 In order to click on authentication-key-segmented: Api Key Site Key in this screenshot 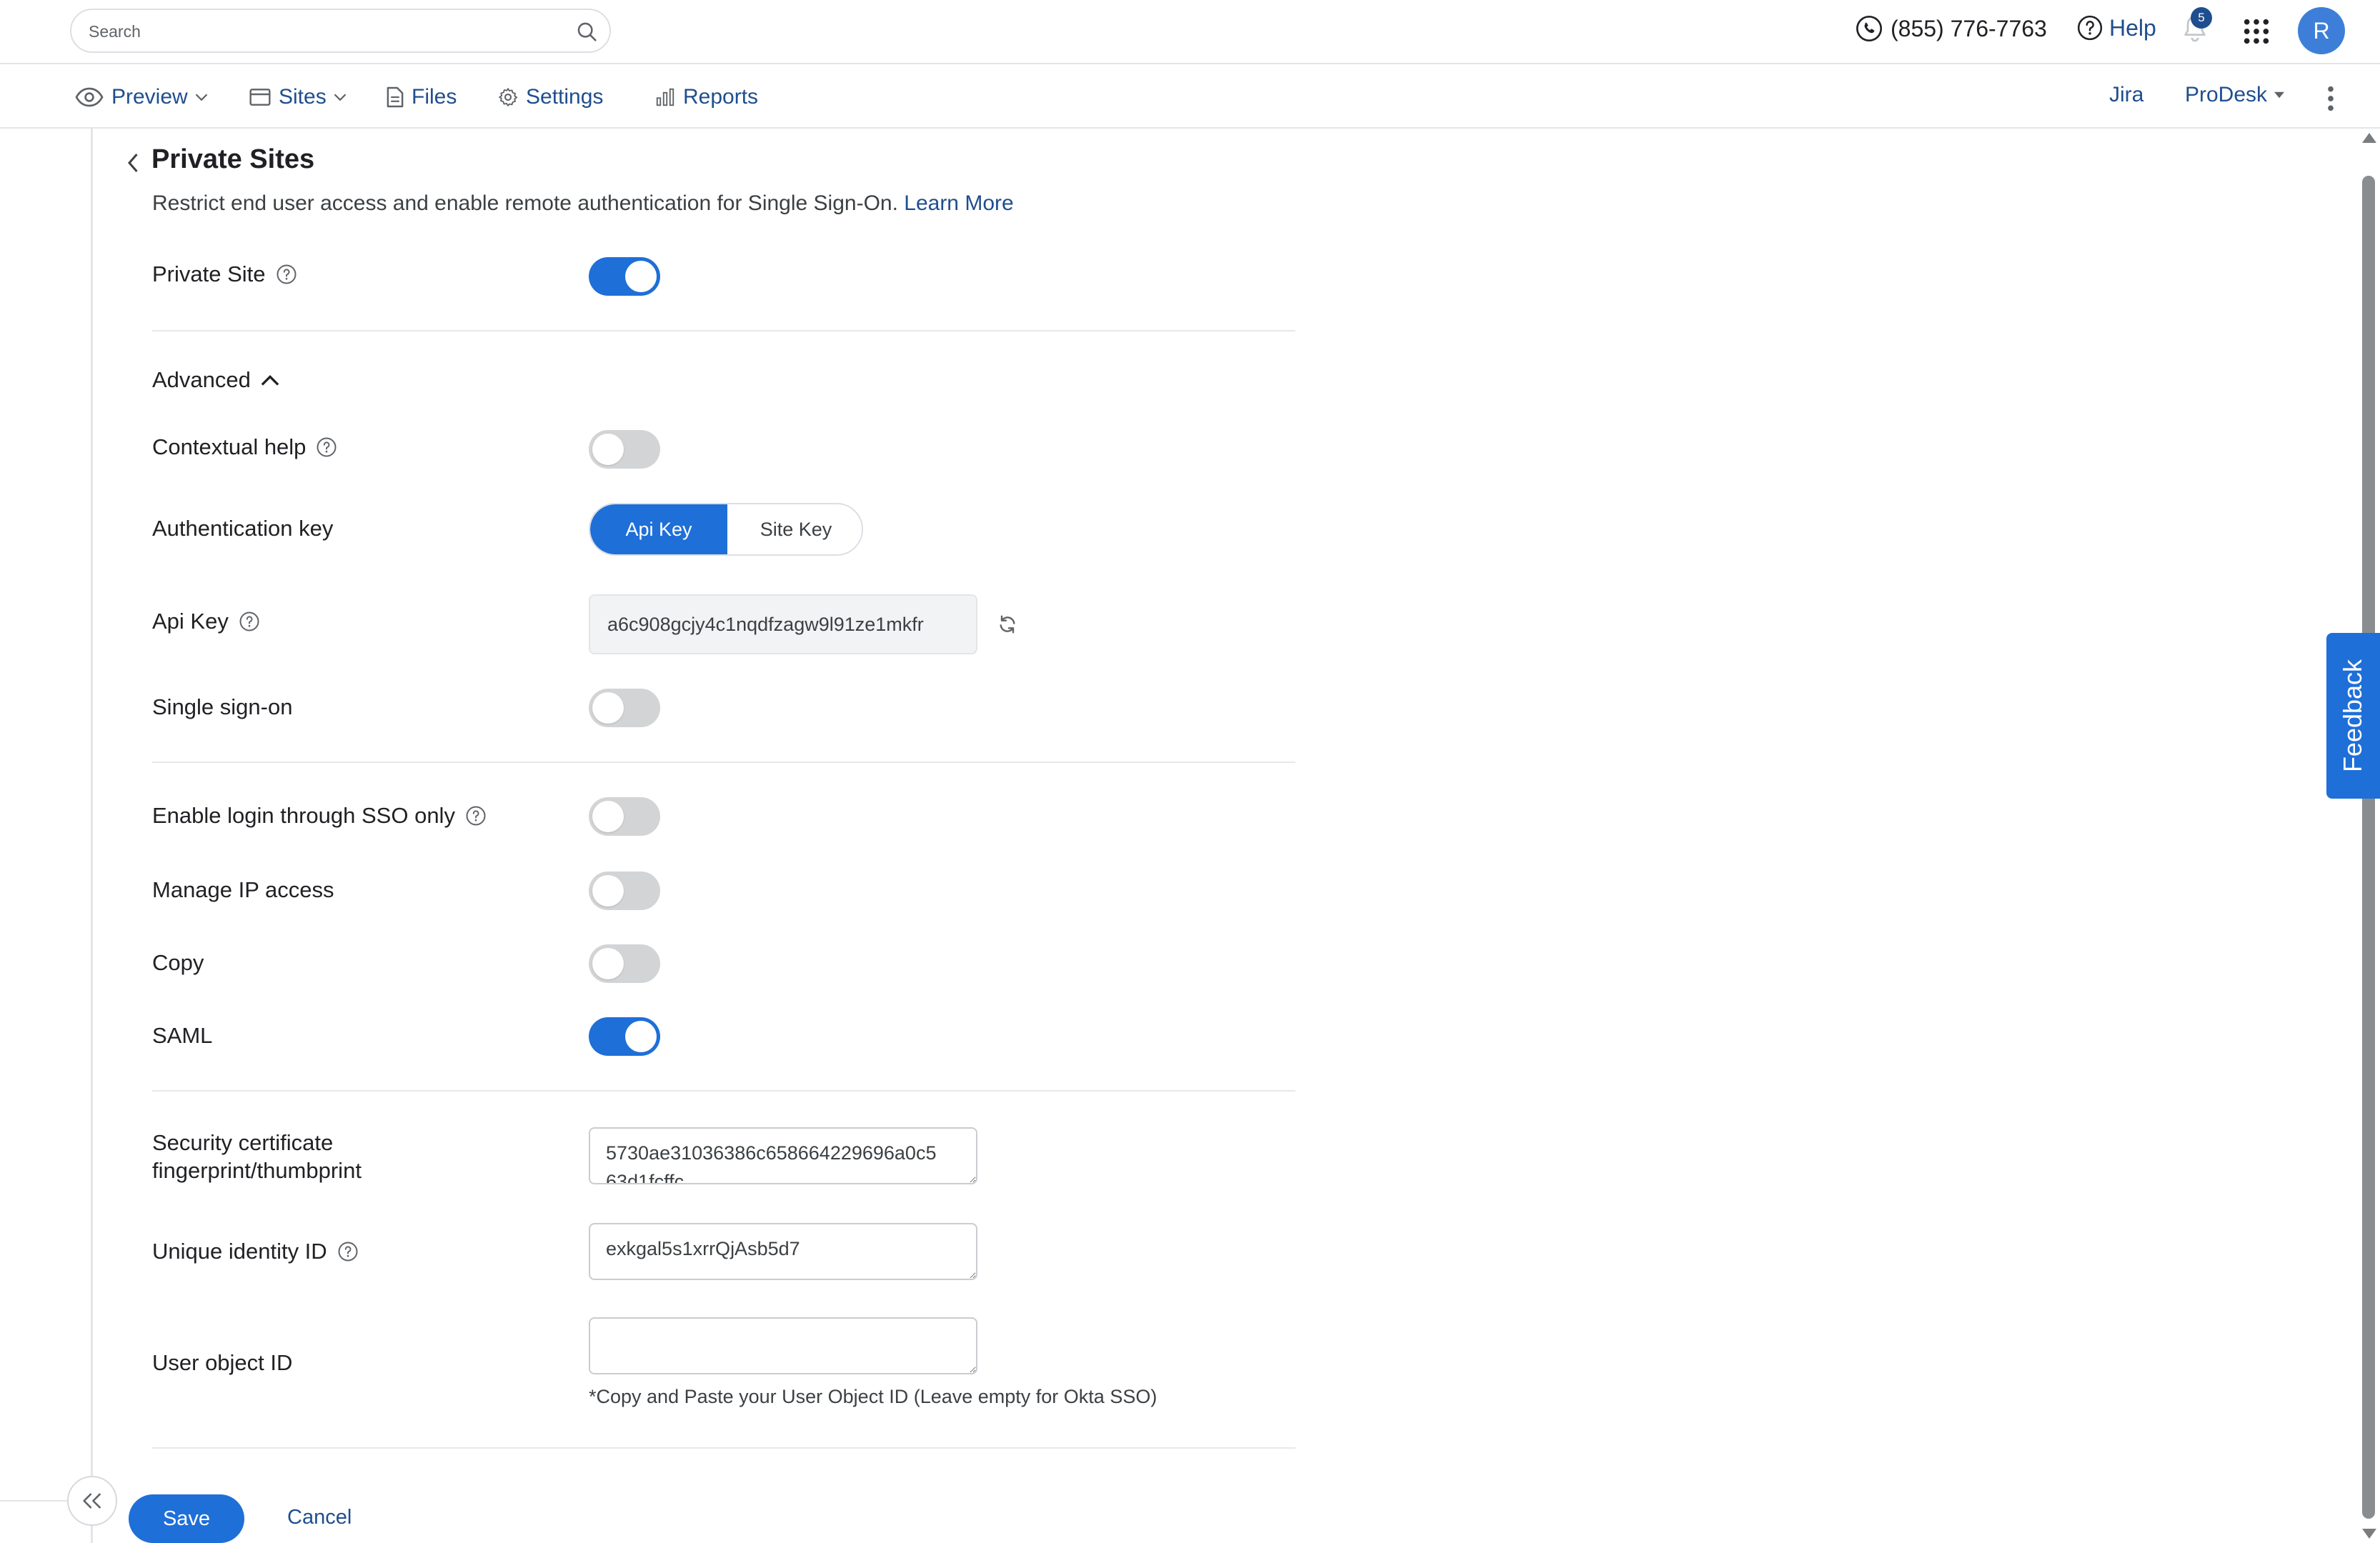, I will do `click(726, 529)`.